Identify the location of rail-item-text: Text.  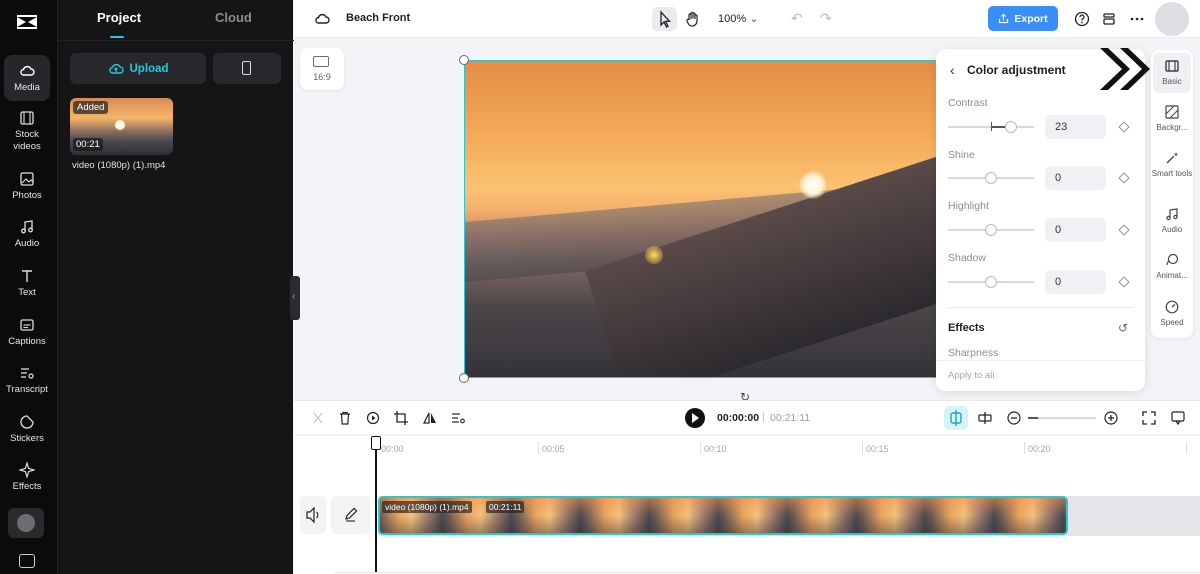
(27, 283).